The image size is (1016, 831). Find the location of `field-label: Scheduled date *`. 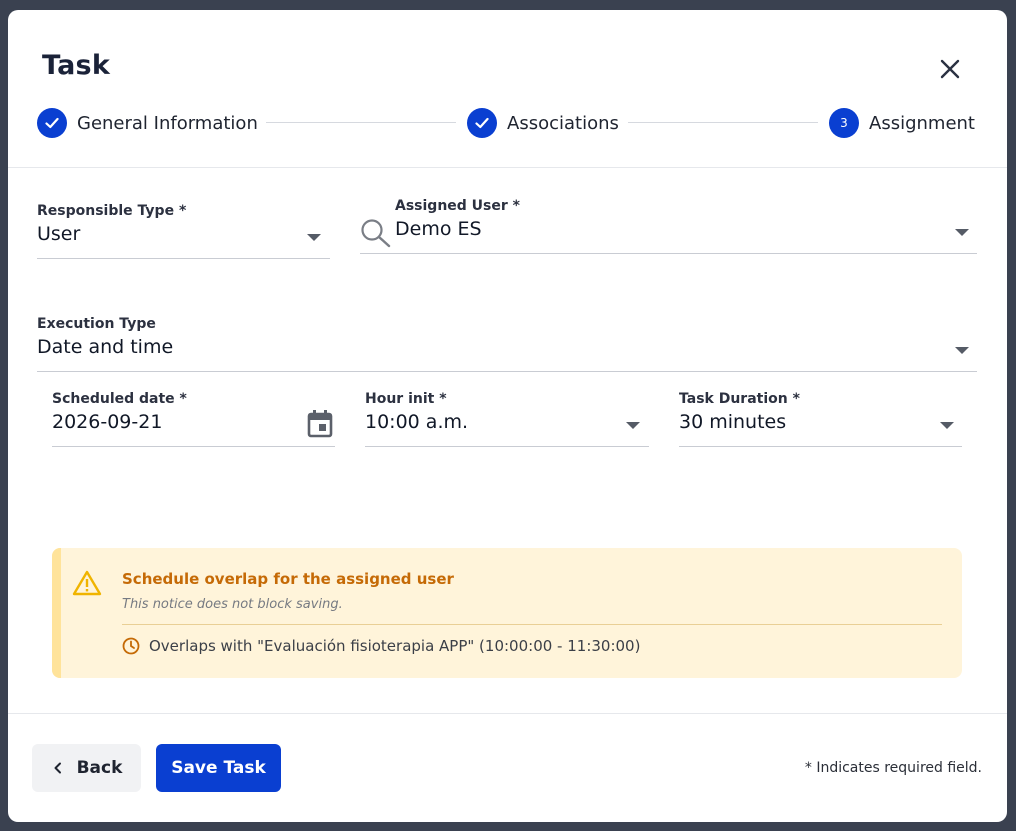

field-label: Scheduled date * is located at coordinates (119, 399).